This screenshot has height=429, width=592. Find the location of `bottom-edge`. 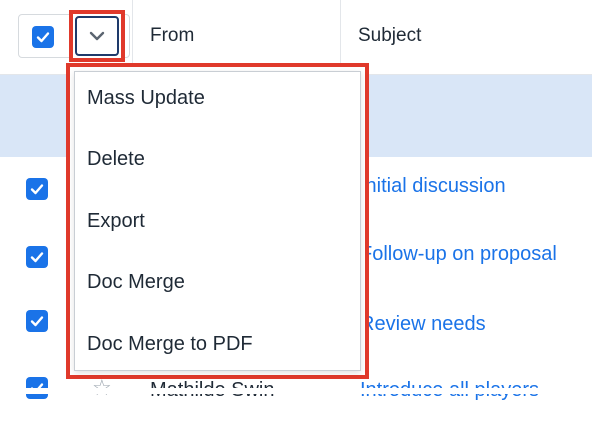

bottom-edge is located at coordinates (296, 391).